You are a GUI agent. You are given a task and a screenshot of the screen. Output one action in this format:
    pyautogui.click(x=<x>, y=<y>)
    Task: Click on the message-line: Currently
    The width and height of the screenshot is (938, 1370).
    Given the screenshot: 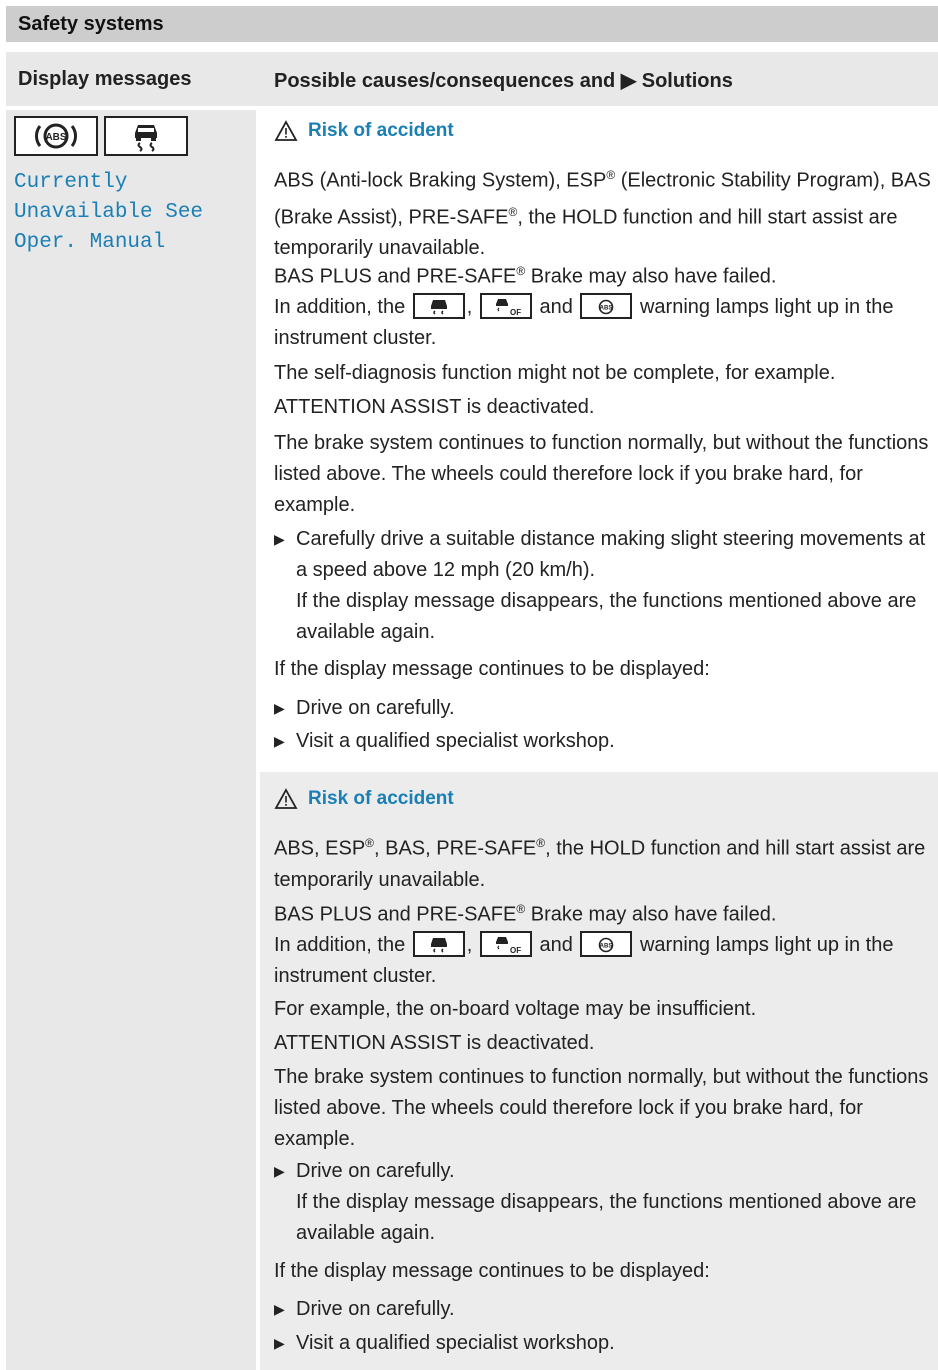 What is the action you would take?
    pyautogui.click(x=71, y=182)
    